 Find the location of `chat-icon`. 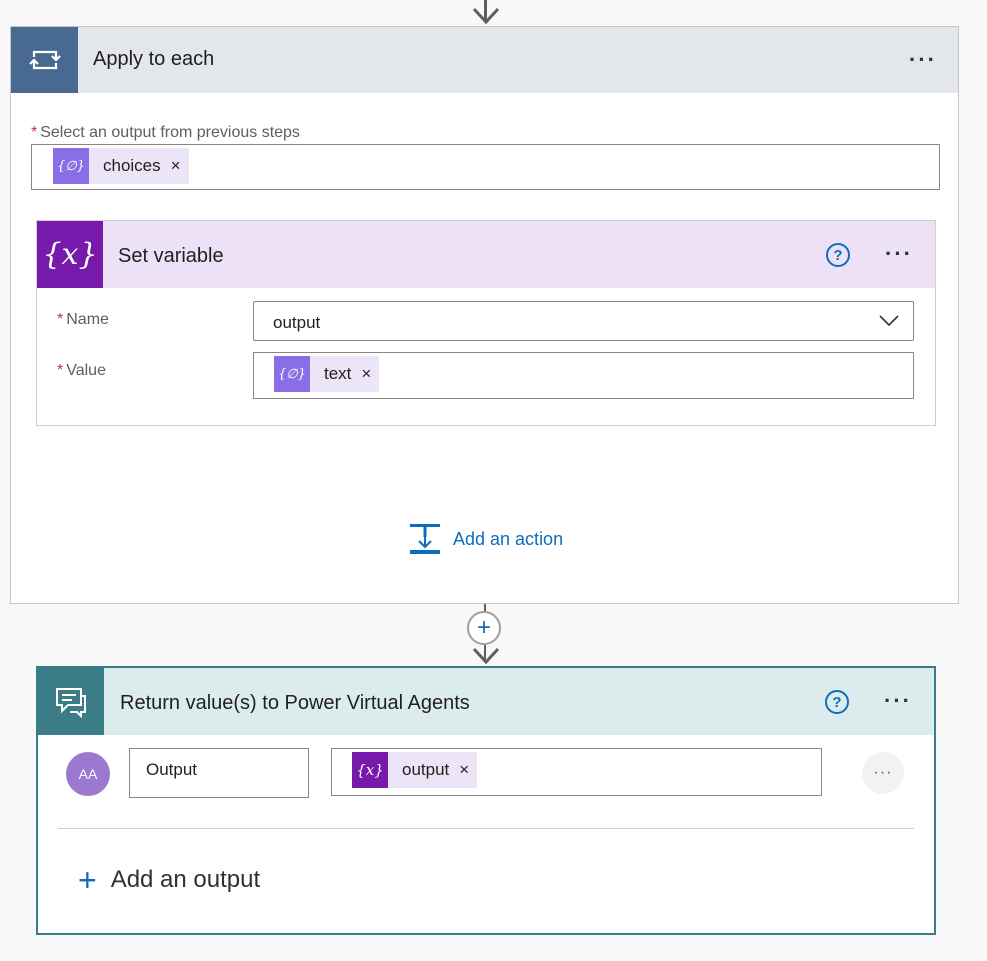

chat-icon is located at coordinates (71, 701).